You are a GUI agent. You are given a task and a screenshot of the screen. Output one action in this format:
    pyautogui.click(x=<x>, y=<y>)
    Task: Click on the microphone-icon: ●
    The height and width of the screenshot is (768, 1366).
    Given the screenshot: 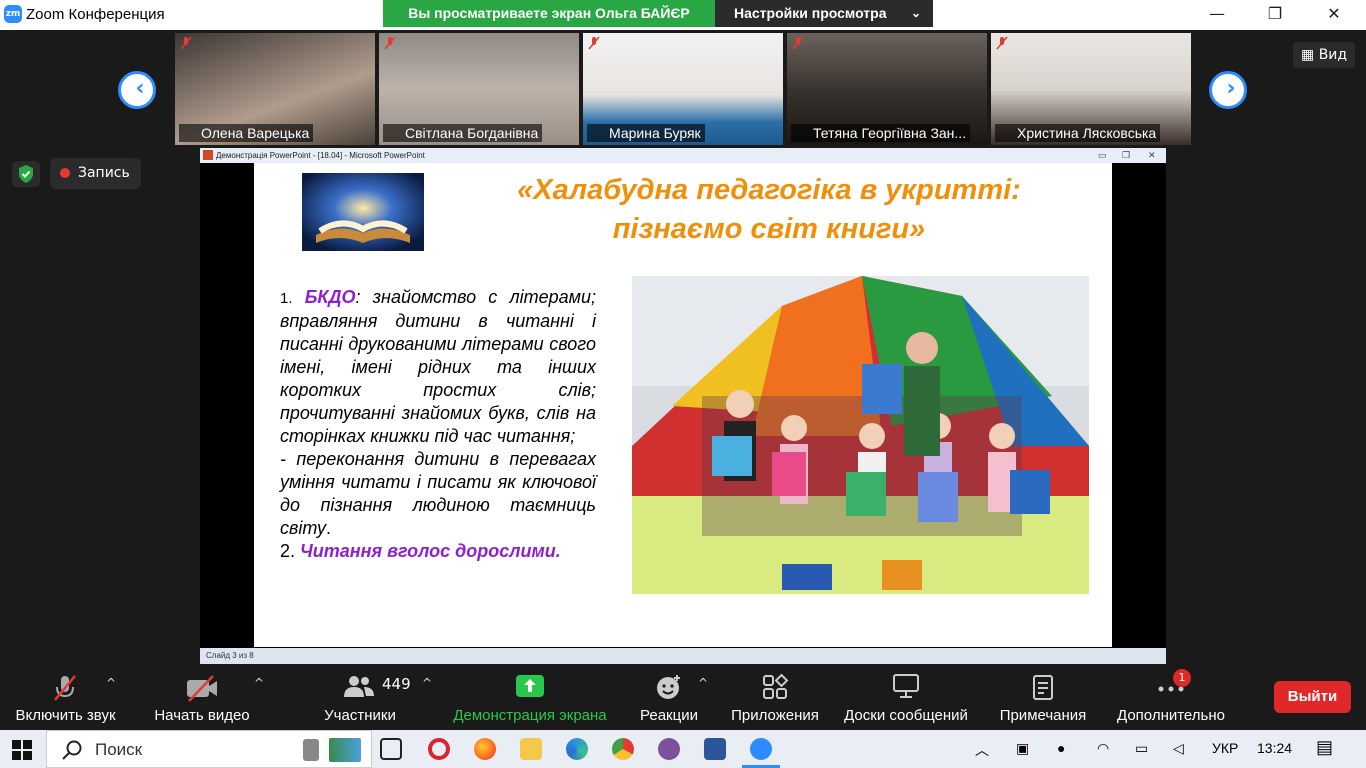 What is the action you would take?
    pyautogui.click(x=1061, y=748)
    